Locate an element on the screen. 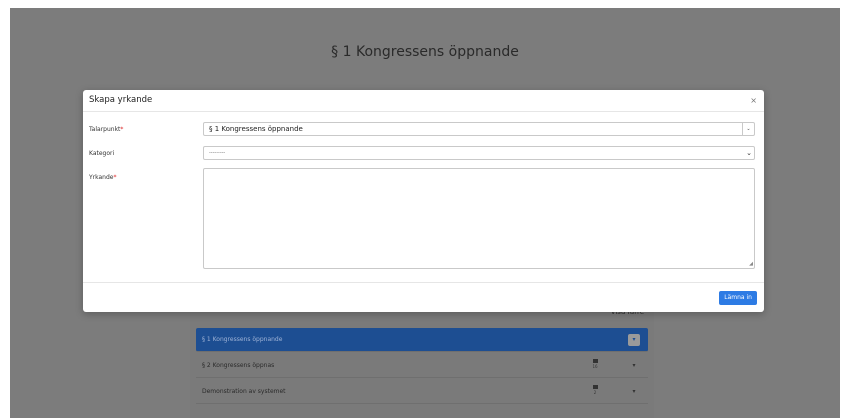 Image resolution: width=850 pixels, height=418 pixels. speaker-count-badge: 2 is located at coordinates (595, 390).